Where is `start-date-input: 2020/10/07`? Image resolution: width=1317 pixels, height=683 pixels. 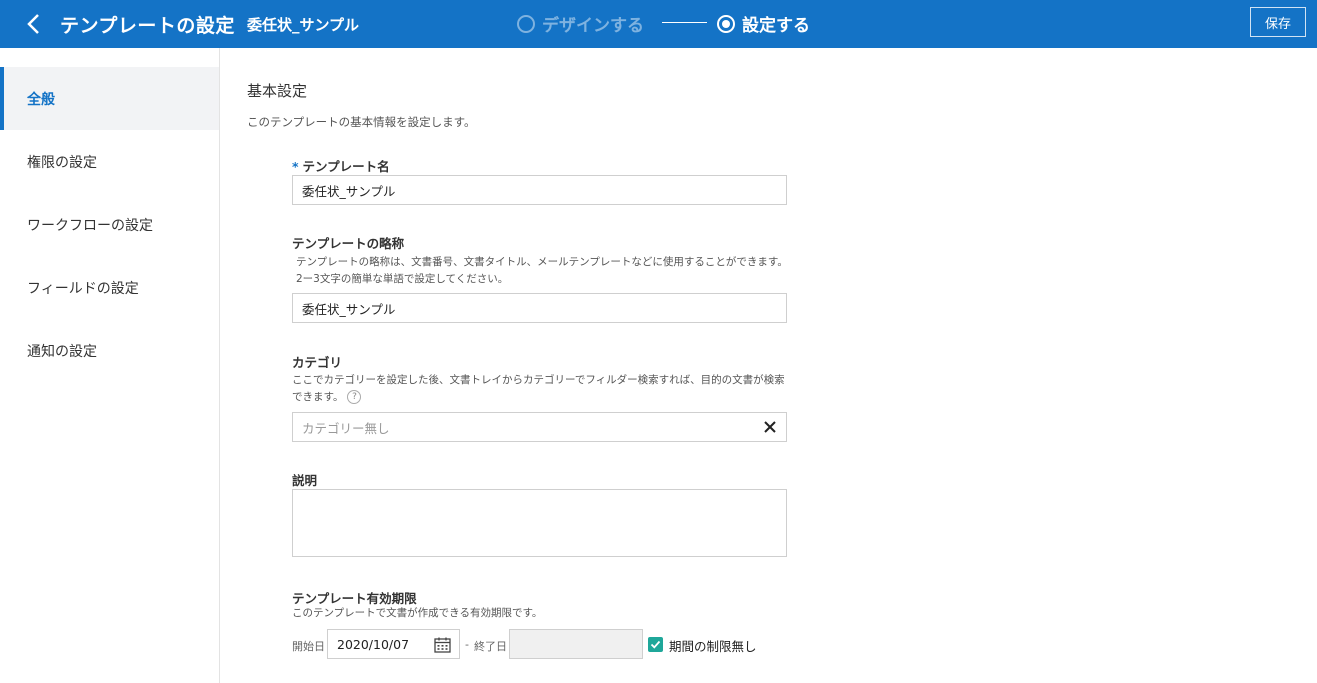 start-date-input: 2020/10/07 is located at coordinates (393, 644).